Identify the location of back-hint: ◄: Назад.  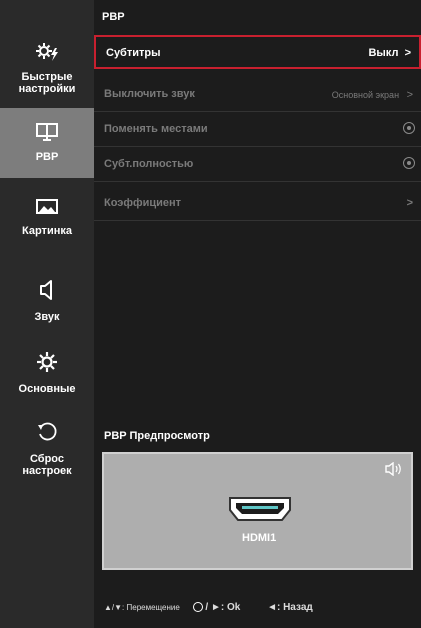
(290, 607).